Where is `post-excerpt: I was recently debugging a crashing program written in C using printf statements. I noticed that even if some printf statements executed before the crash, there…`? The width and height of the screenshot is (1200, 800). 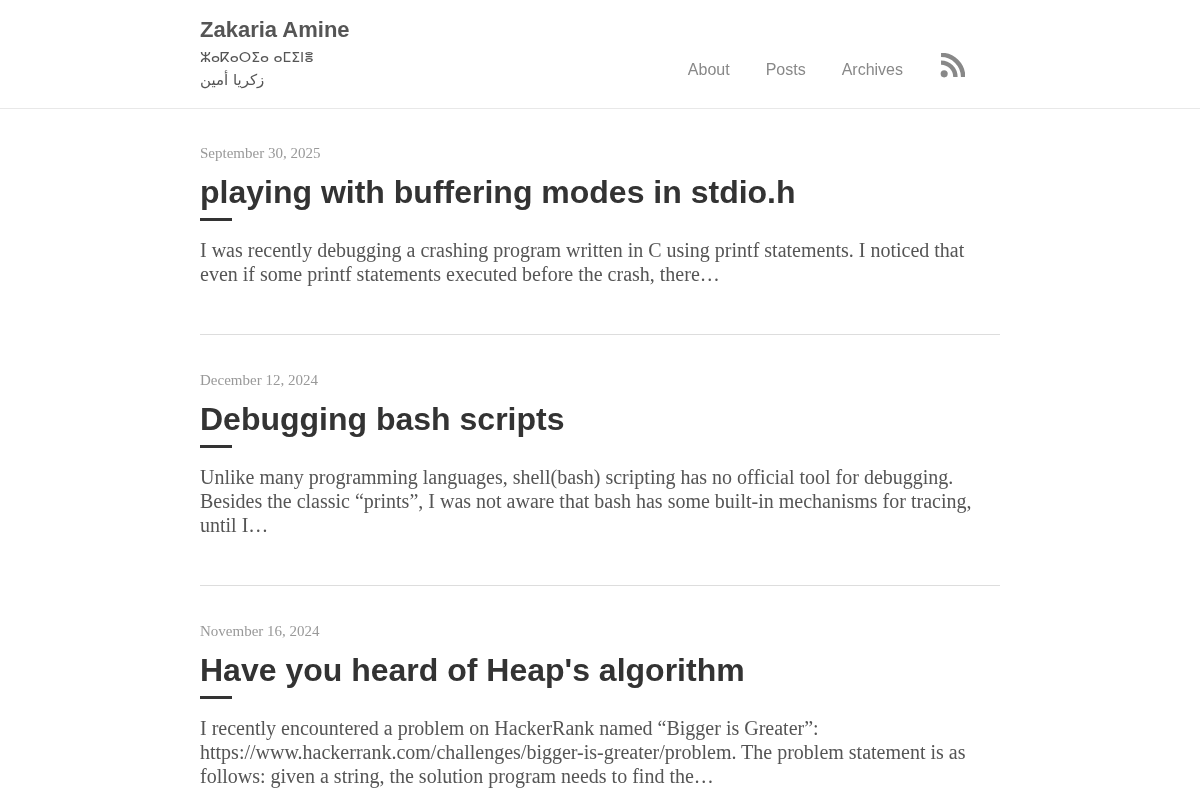
post-excerpt: I was recently debugging a crashing program written in C using printf statements. I noticed that even if some printf statements executed before the crash, there… is located at coordinates (583, 262).